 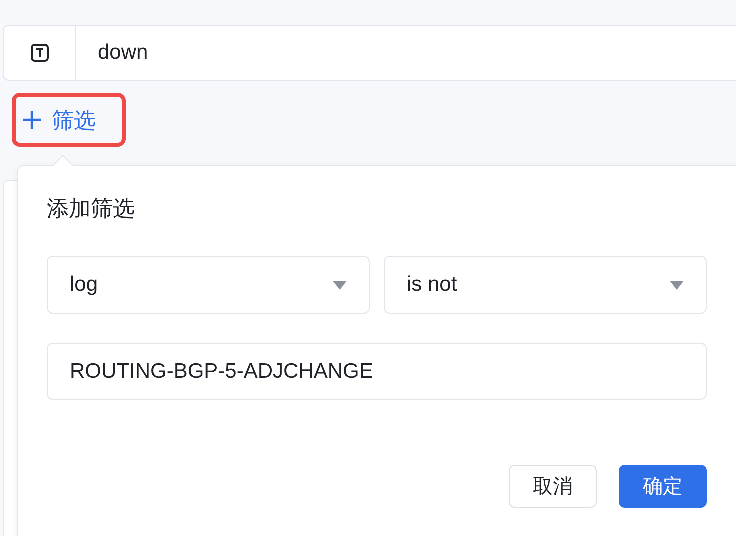 I want to click on select-value: is not, so click(x=432, y=285).